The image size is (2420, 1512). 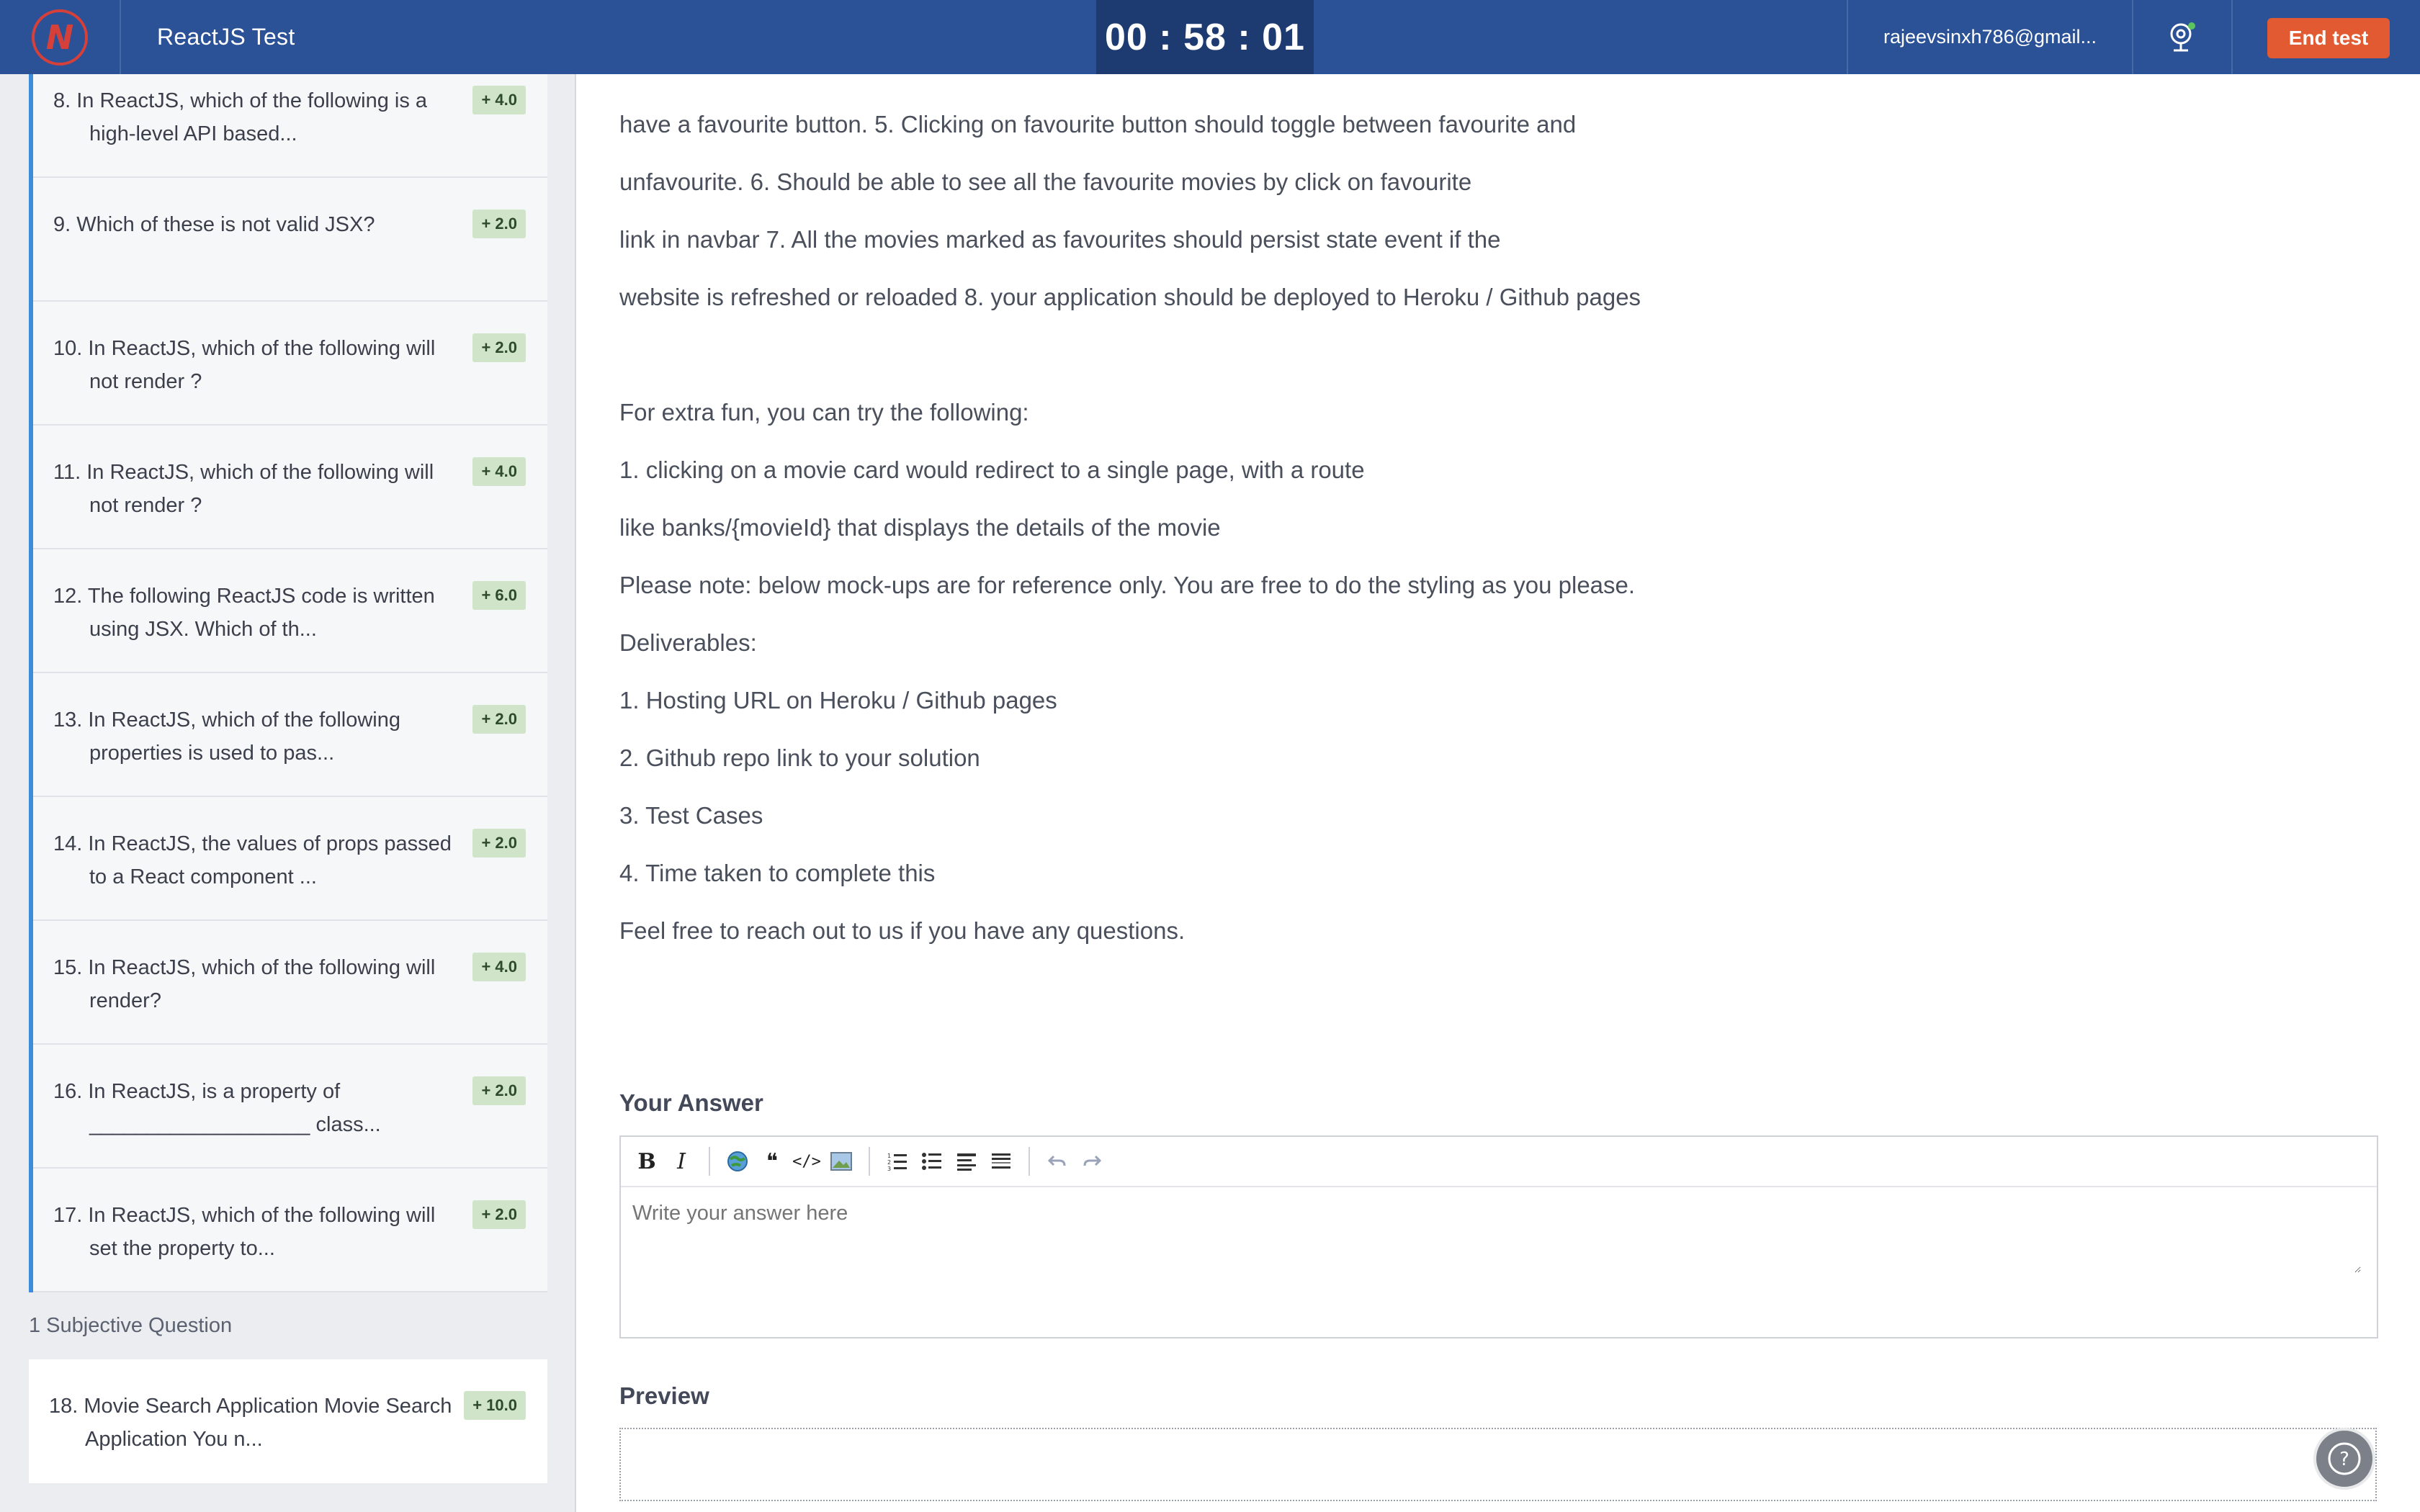 I want to click on horizontal-rule-button, so click(x=1001, y=1161).